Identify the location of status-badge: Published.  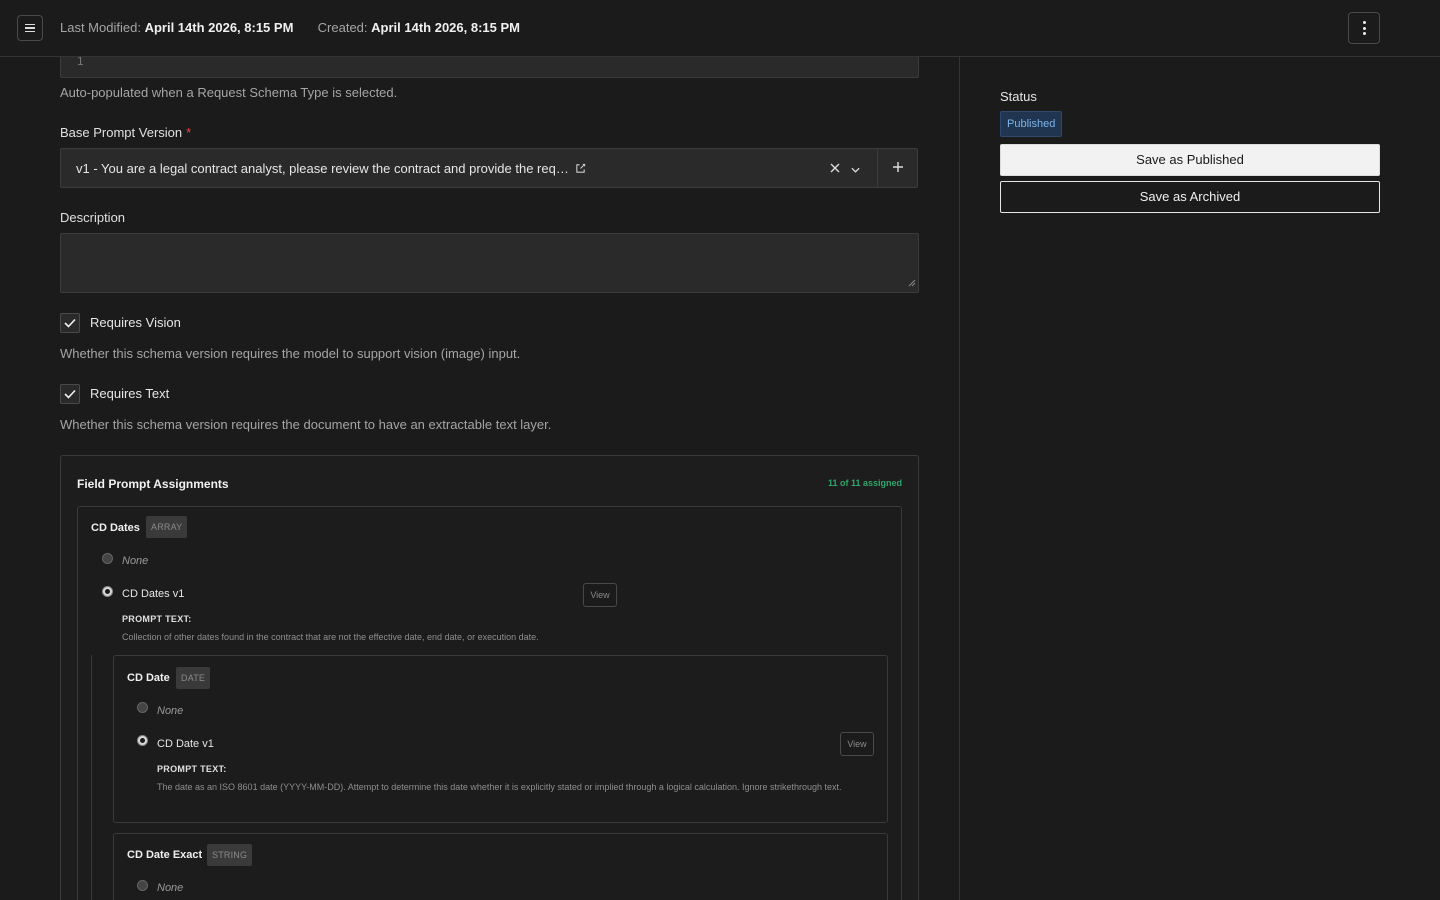
(1031, 124).